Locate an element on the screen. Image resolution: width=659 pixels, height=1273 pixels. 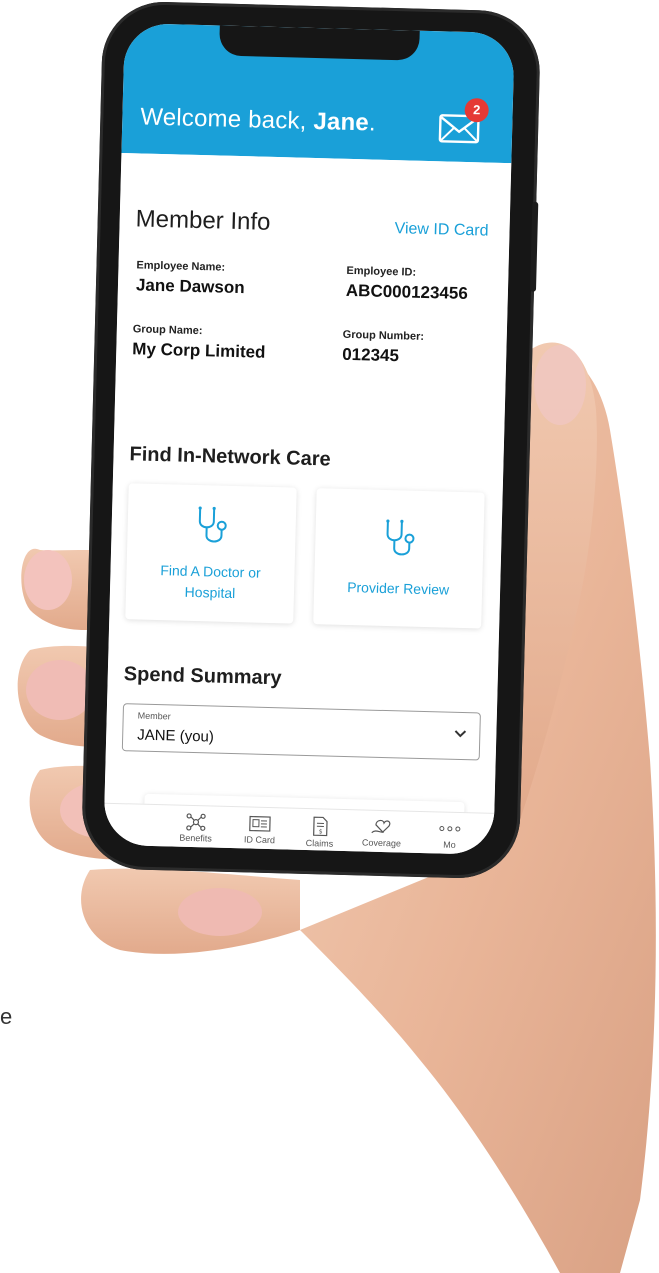
benefits-icon is located at coordinates (196, 822).